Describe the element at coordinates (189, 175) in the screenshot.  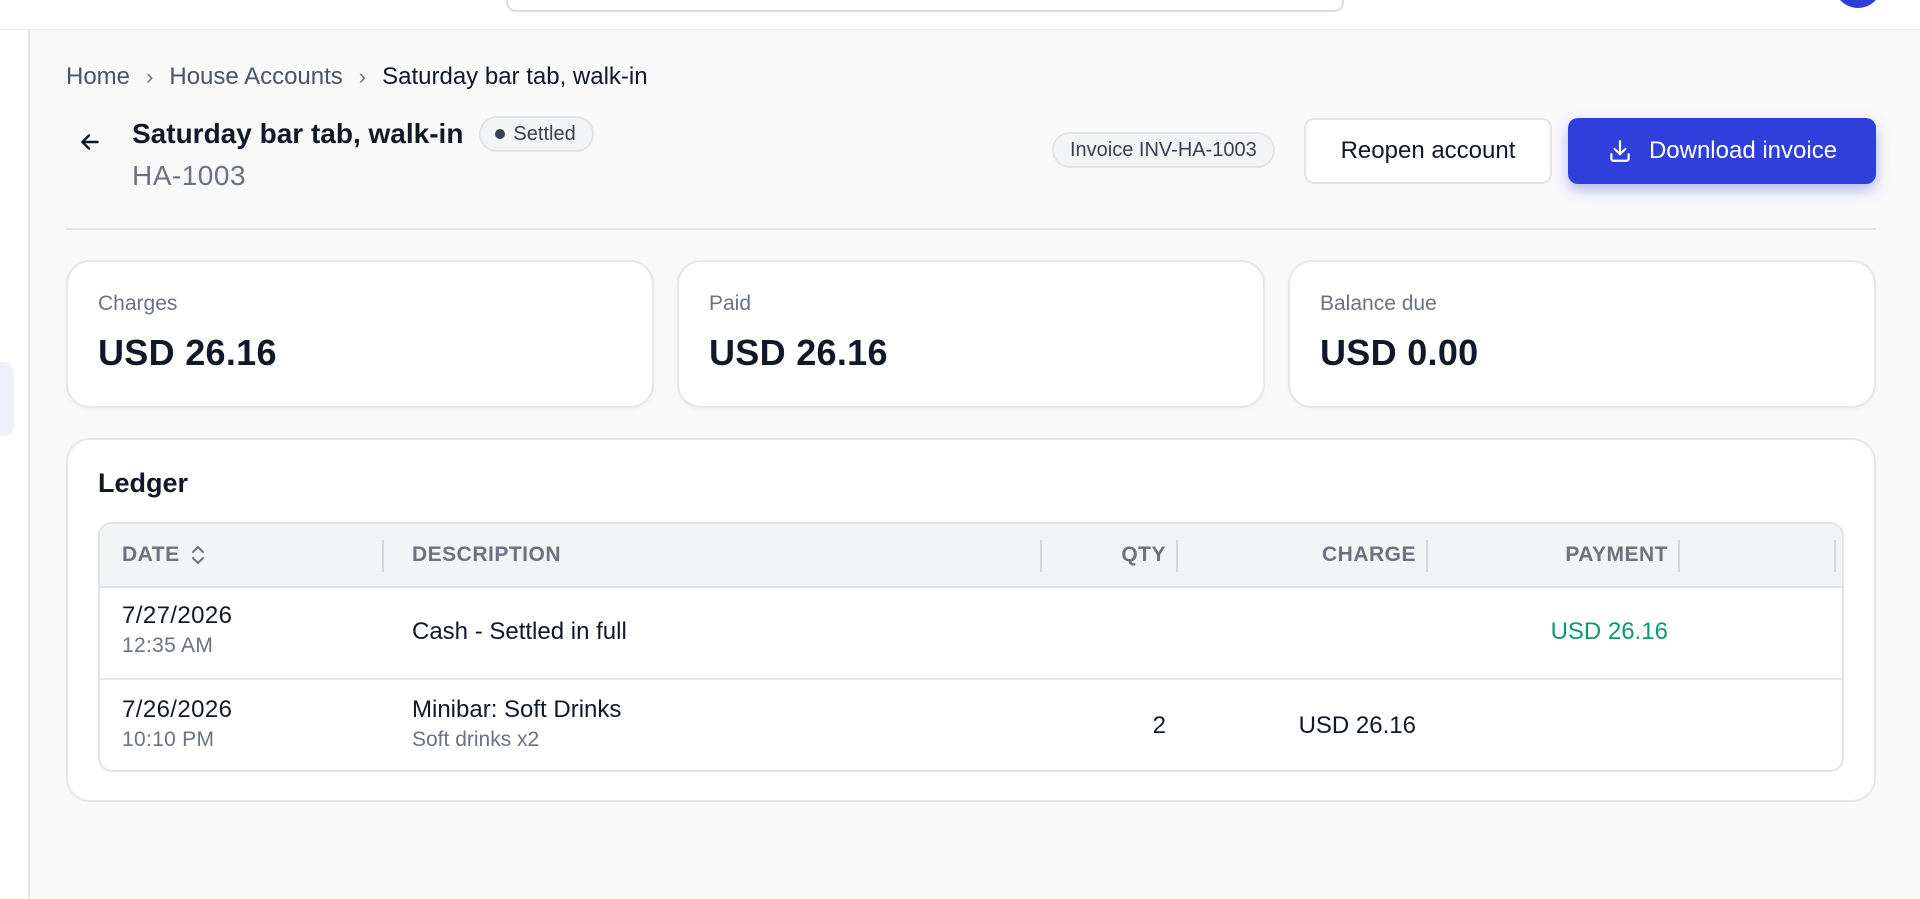
I see `account-code: HA-1003` at that location.